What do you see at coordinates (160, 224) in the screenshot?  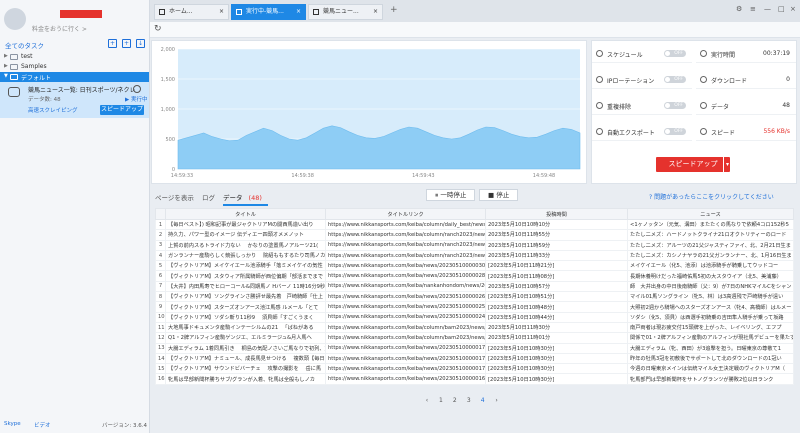 I see `table-cell: 1` at bounding box center [160, 224].